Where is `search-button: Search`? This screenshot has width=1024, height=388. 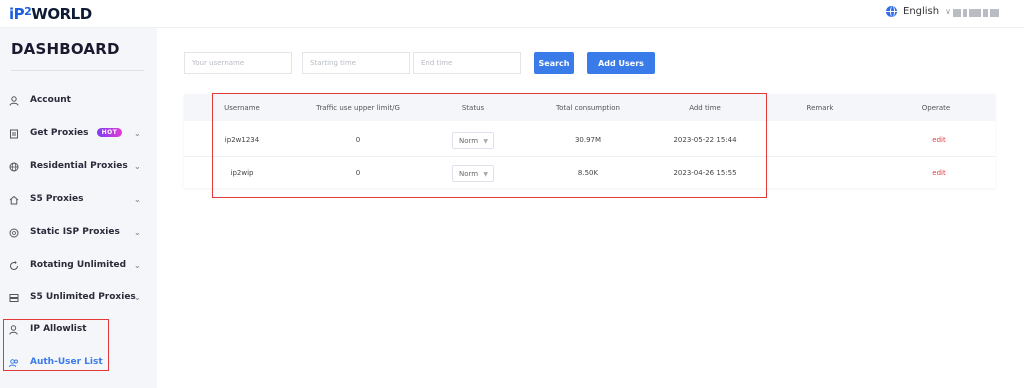 search-button: Search is located at coordinates (554, 63).